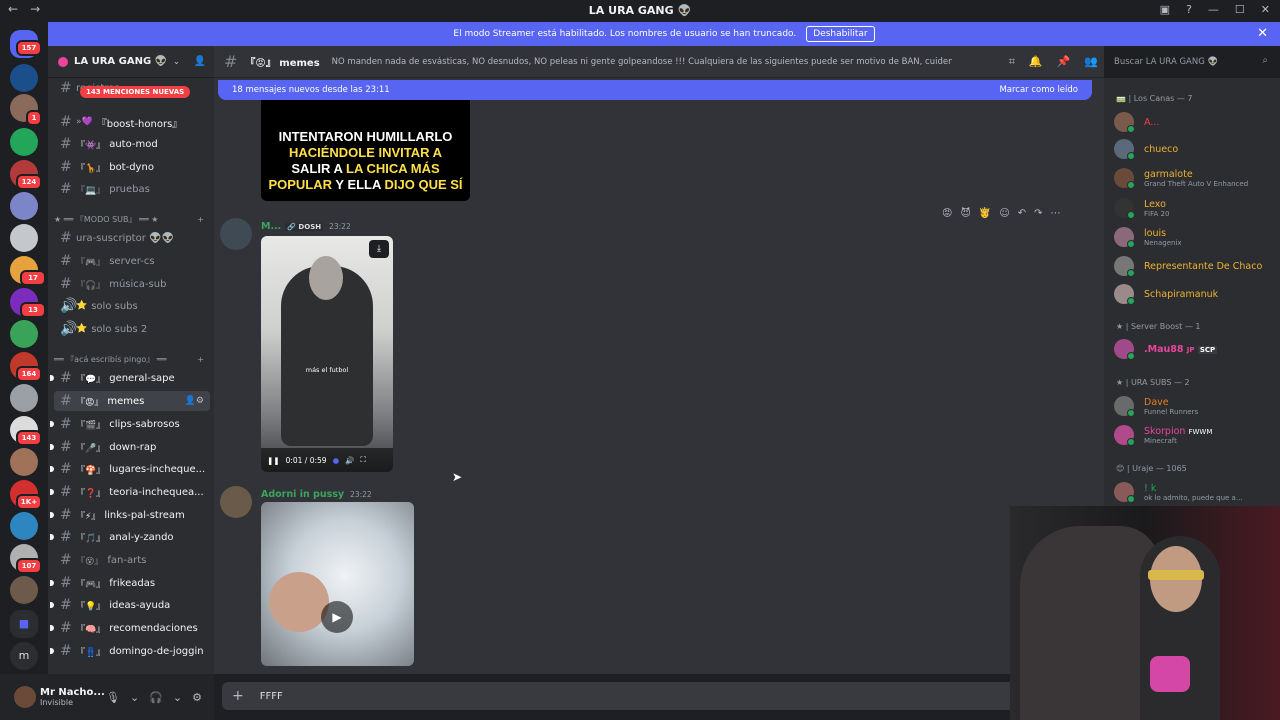 The width and height of the screenshot is (1280, 720). I want to click on channel-item: # 『🎧』 música-sub, so click(132, 284).